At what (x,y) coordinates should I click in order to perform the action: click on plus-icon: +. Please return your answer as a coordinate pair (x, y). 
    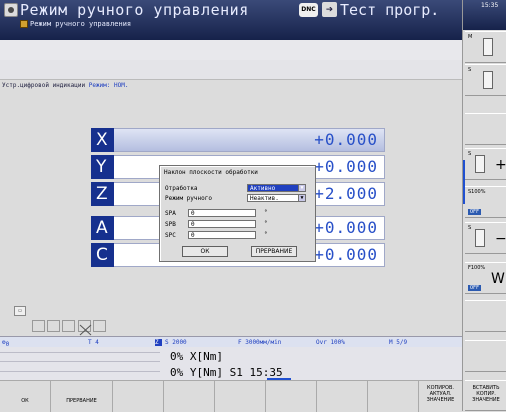
    Looking at the image, I should click on (500, 165).